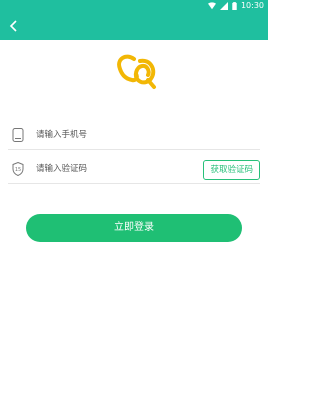  What do you see at coordinates (136, 71) in the screenshot?
I see `app-logo` at bounding box center [136, 71].